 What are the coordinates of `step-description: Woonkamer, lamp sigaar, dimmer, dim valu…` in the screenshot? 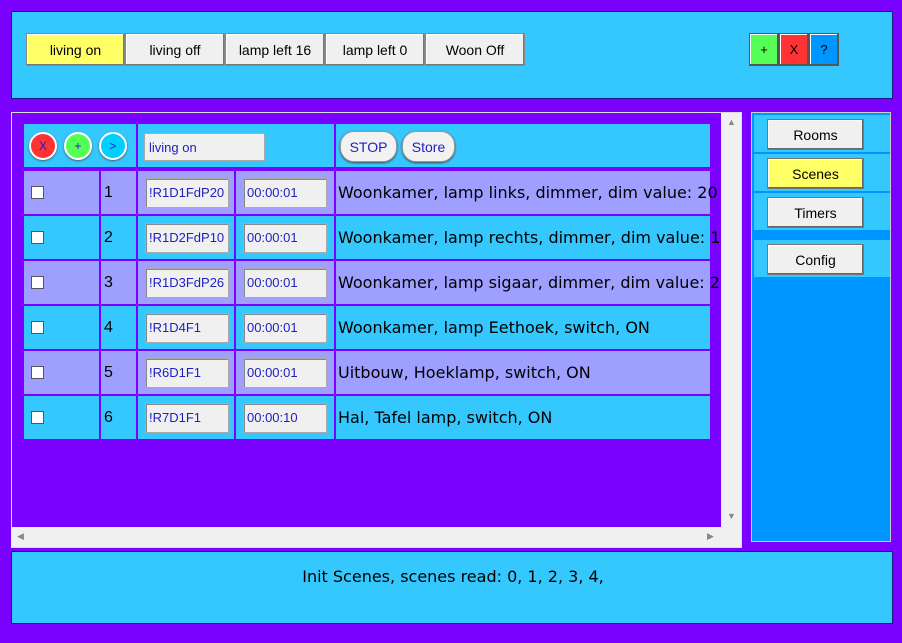 It's located at (534, 282).